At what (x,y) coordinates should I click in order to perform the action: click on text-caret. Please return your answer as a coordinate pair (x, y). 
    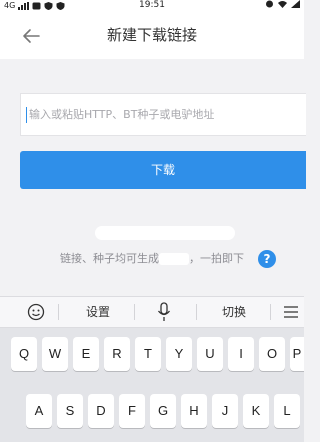
    Looking at the image, I should click on (26, 115).